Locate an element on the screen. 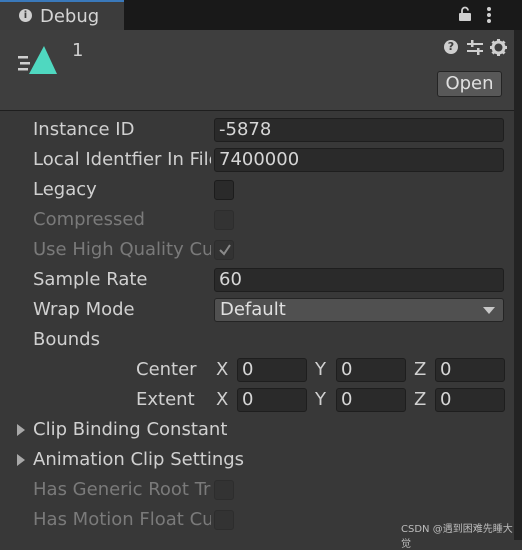 This screenshot has width=522, height=550. chevron-down-icon is located at coordinates (489, 310).